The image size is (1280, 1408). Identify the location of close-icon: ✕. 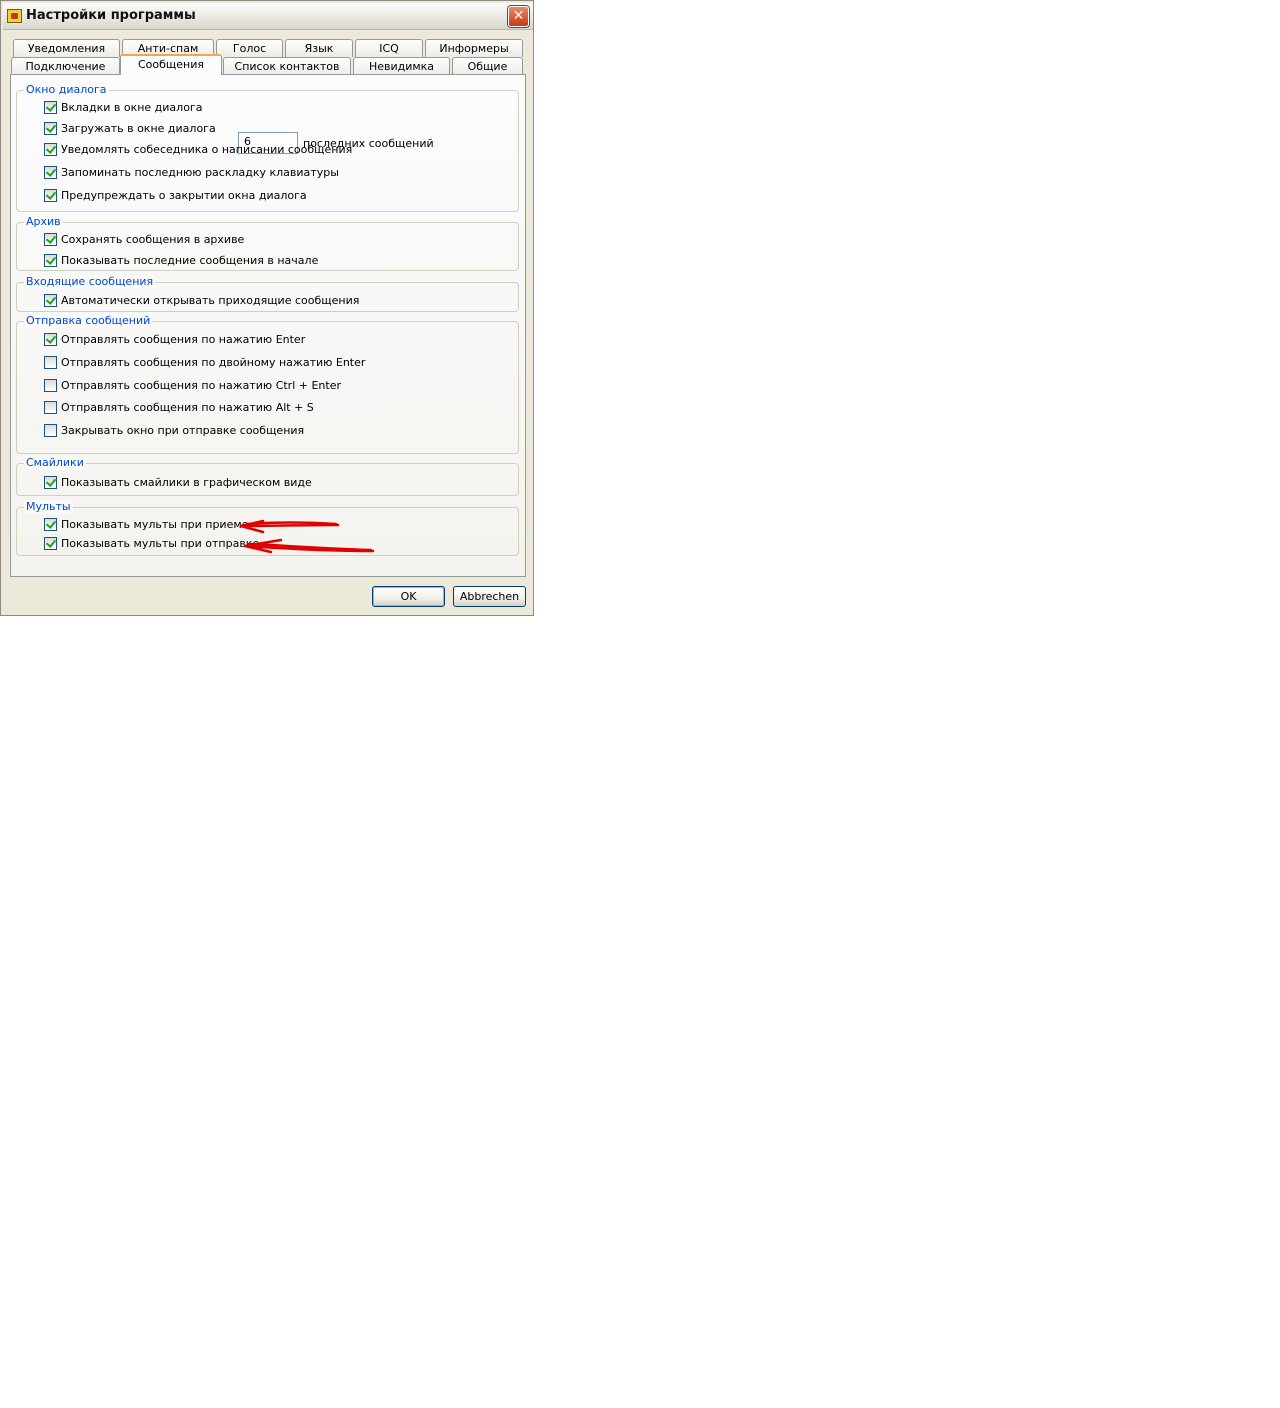
(518, 16).